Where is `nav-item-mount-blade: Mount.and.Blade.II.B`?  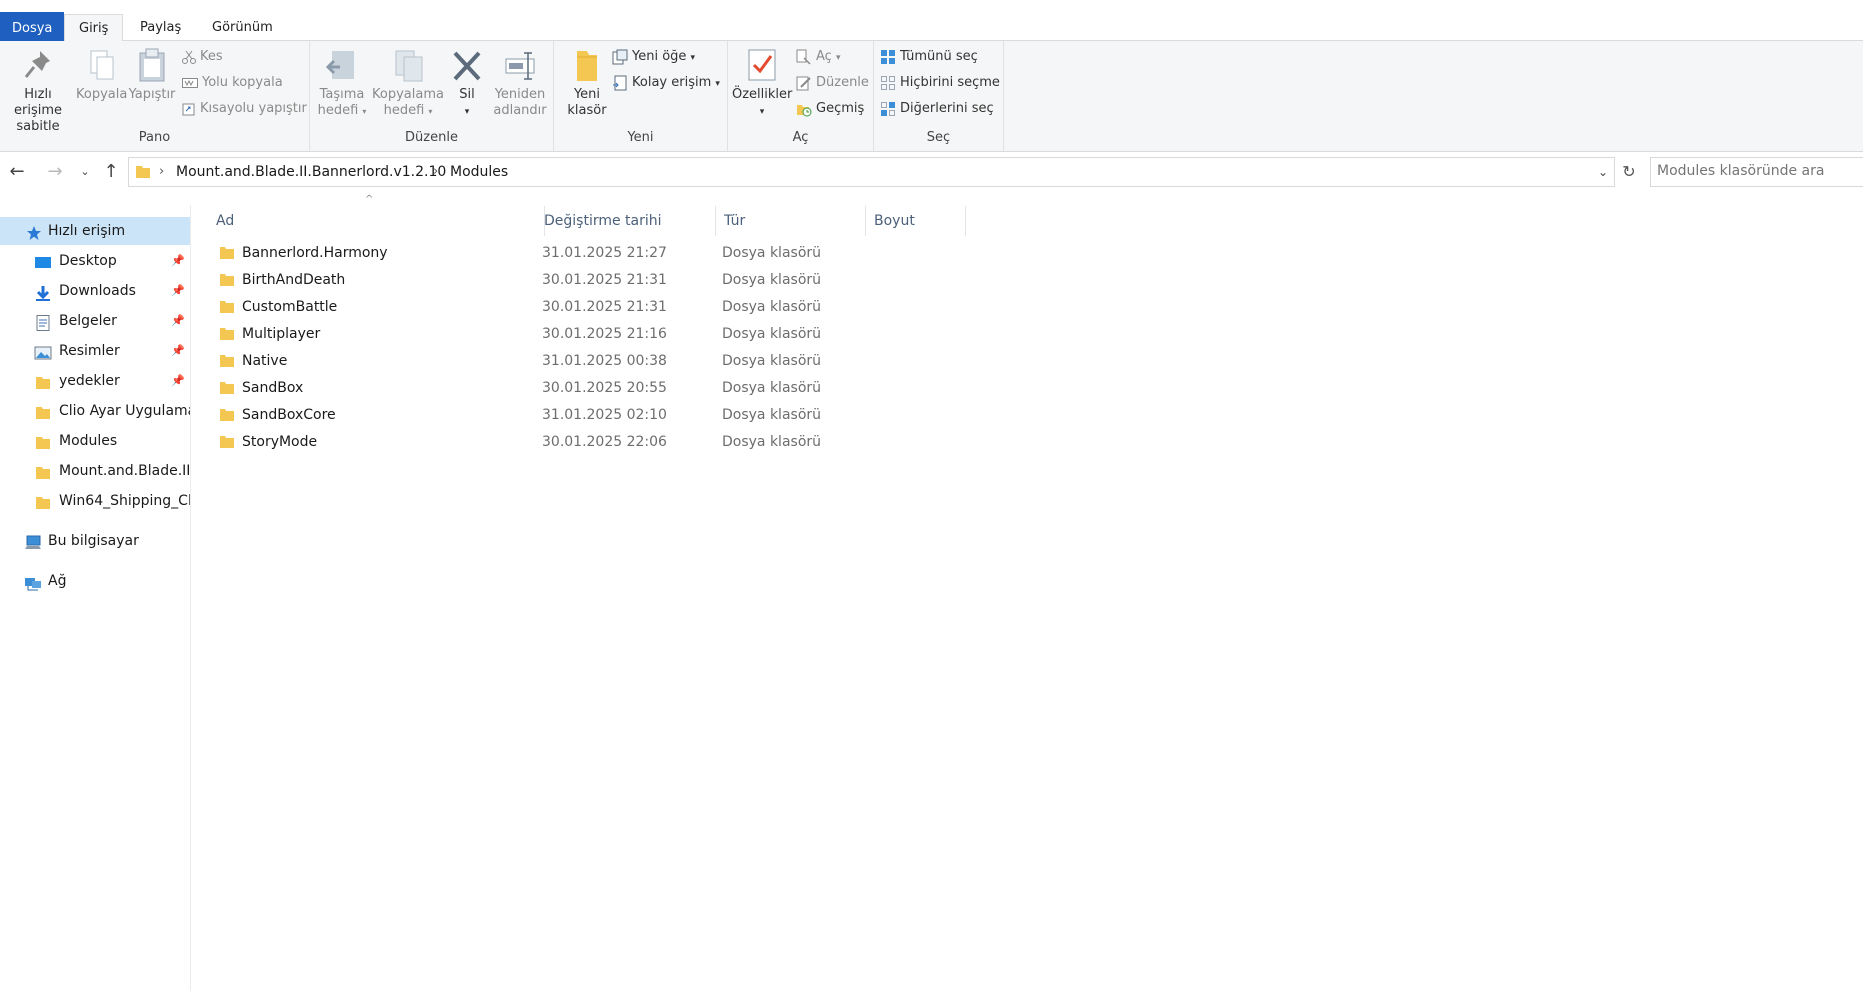
nav-item-mount-blade: Mount.and.Blade.II.B is located at coordinates (95, 471).